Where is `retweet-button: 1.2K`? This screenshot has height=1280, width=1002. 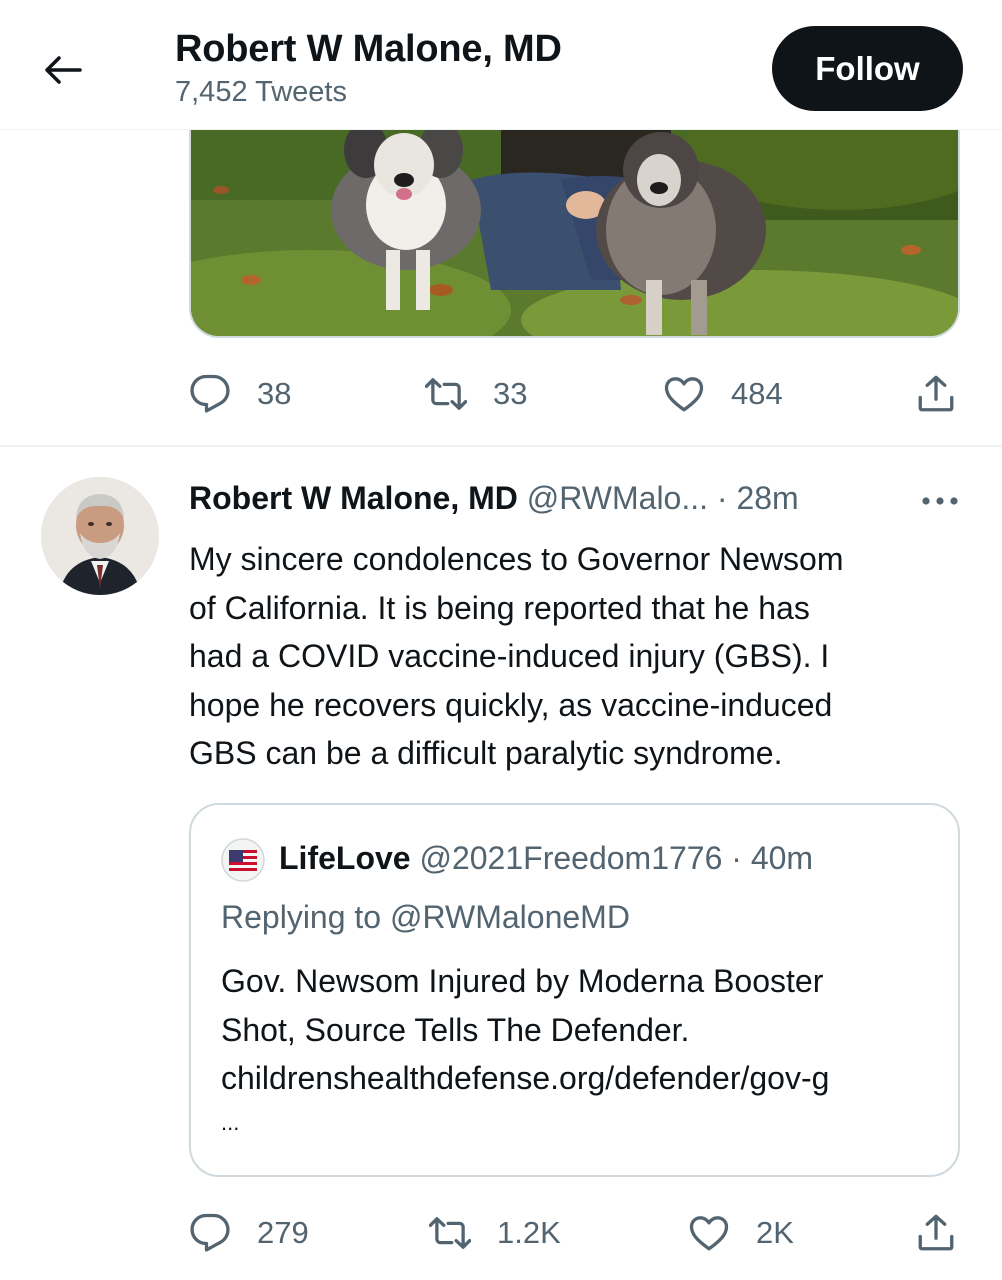
retweet-button: 1.2K is located at coordinates (495, 1233).